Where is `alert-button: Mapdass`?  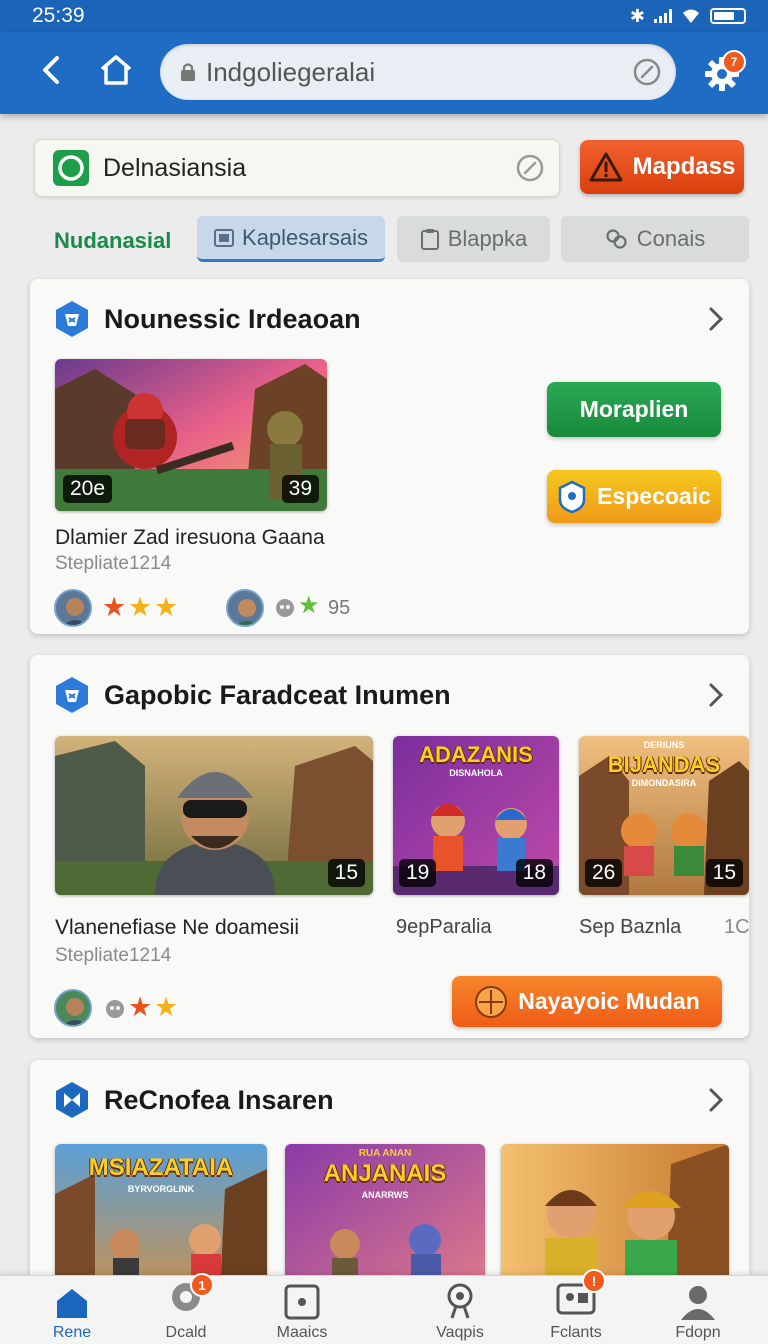 alert-button: Mapdass is located at coordinates (662, 167).